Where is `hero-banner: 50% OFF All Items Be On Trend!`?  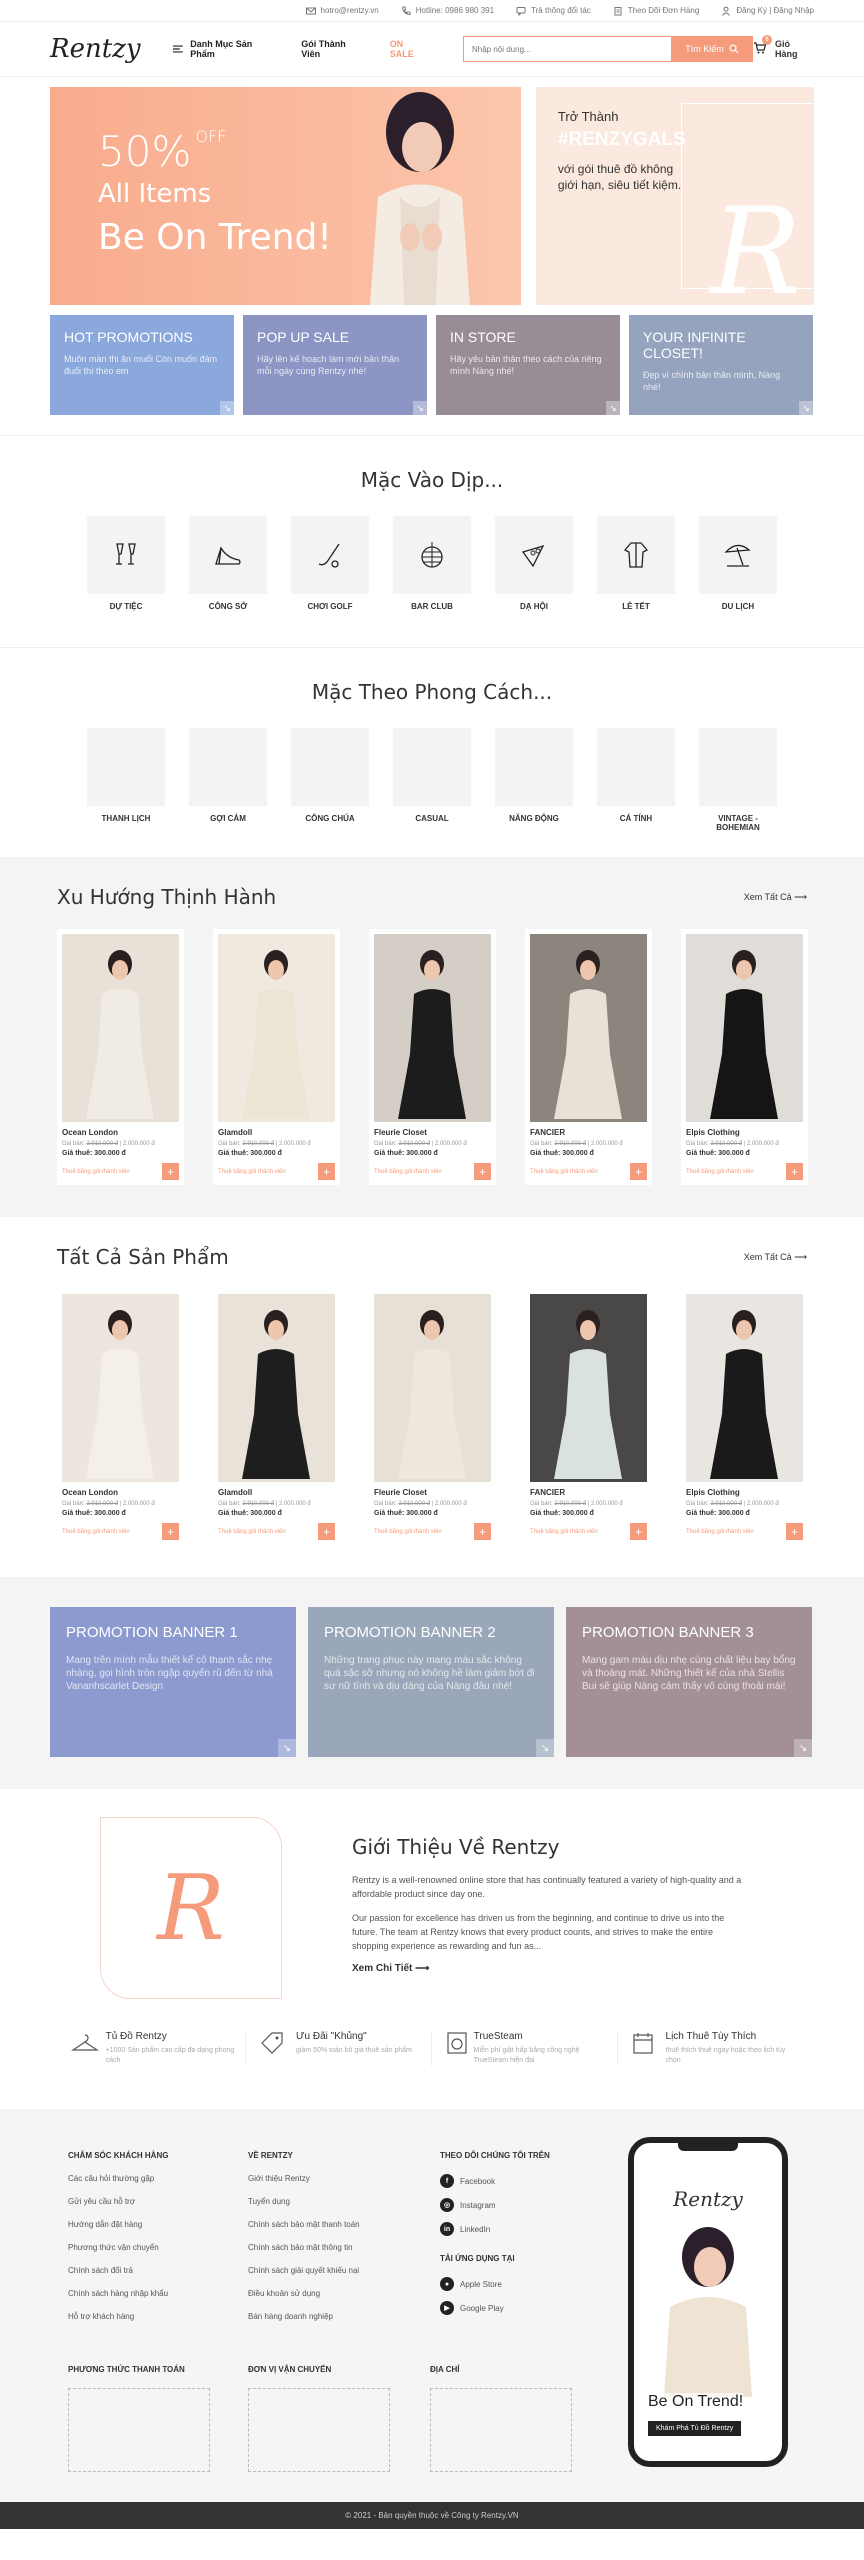
hero-banner: 50% OFF All Items Be On Trend! is located at coordinates (285, 196).